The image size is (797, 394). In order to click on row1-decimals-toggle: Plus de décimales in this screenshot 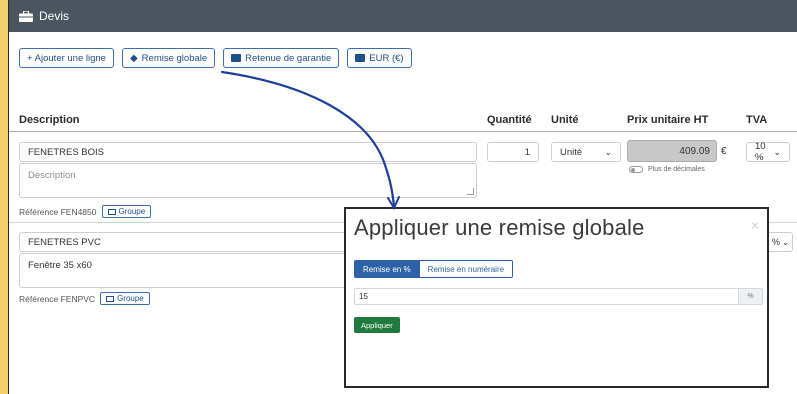, I will do `click(667, 169)`.